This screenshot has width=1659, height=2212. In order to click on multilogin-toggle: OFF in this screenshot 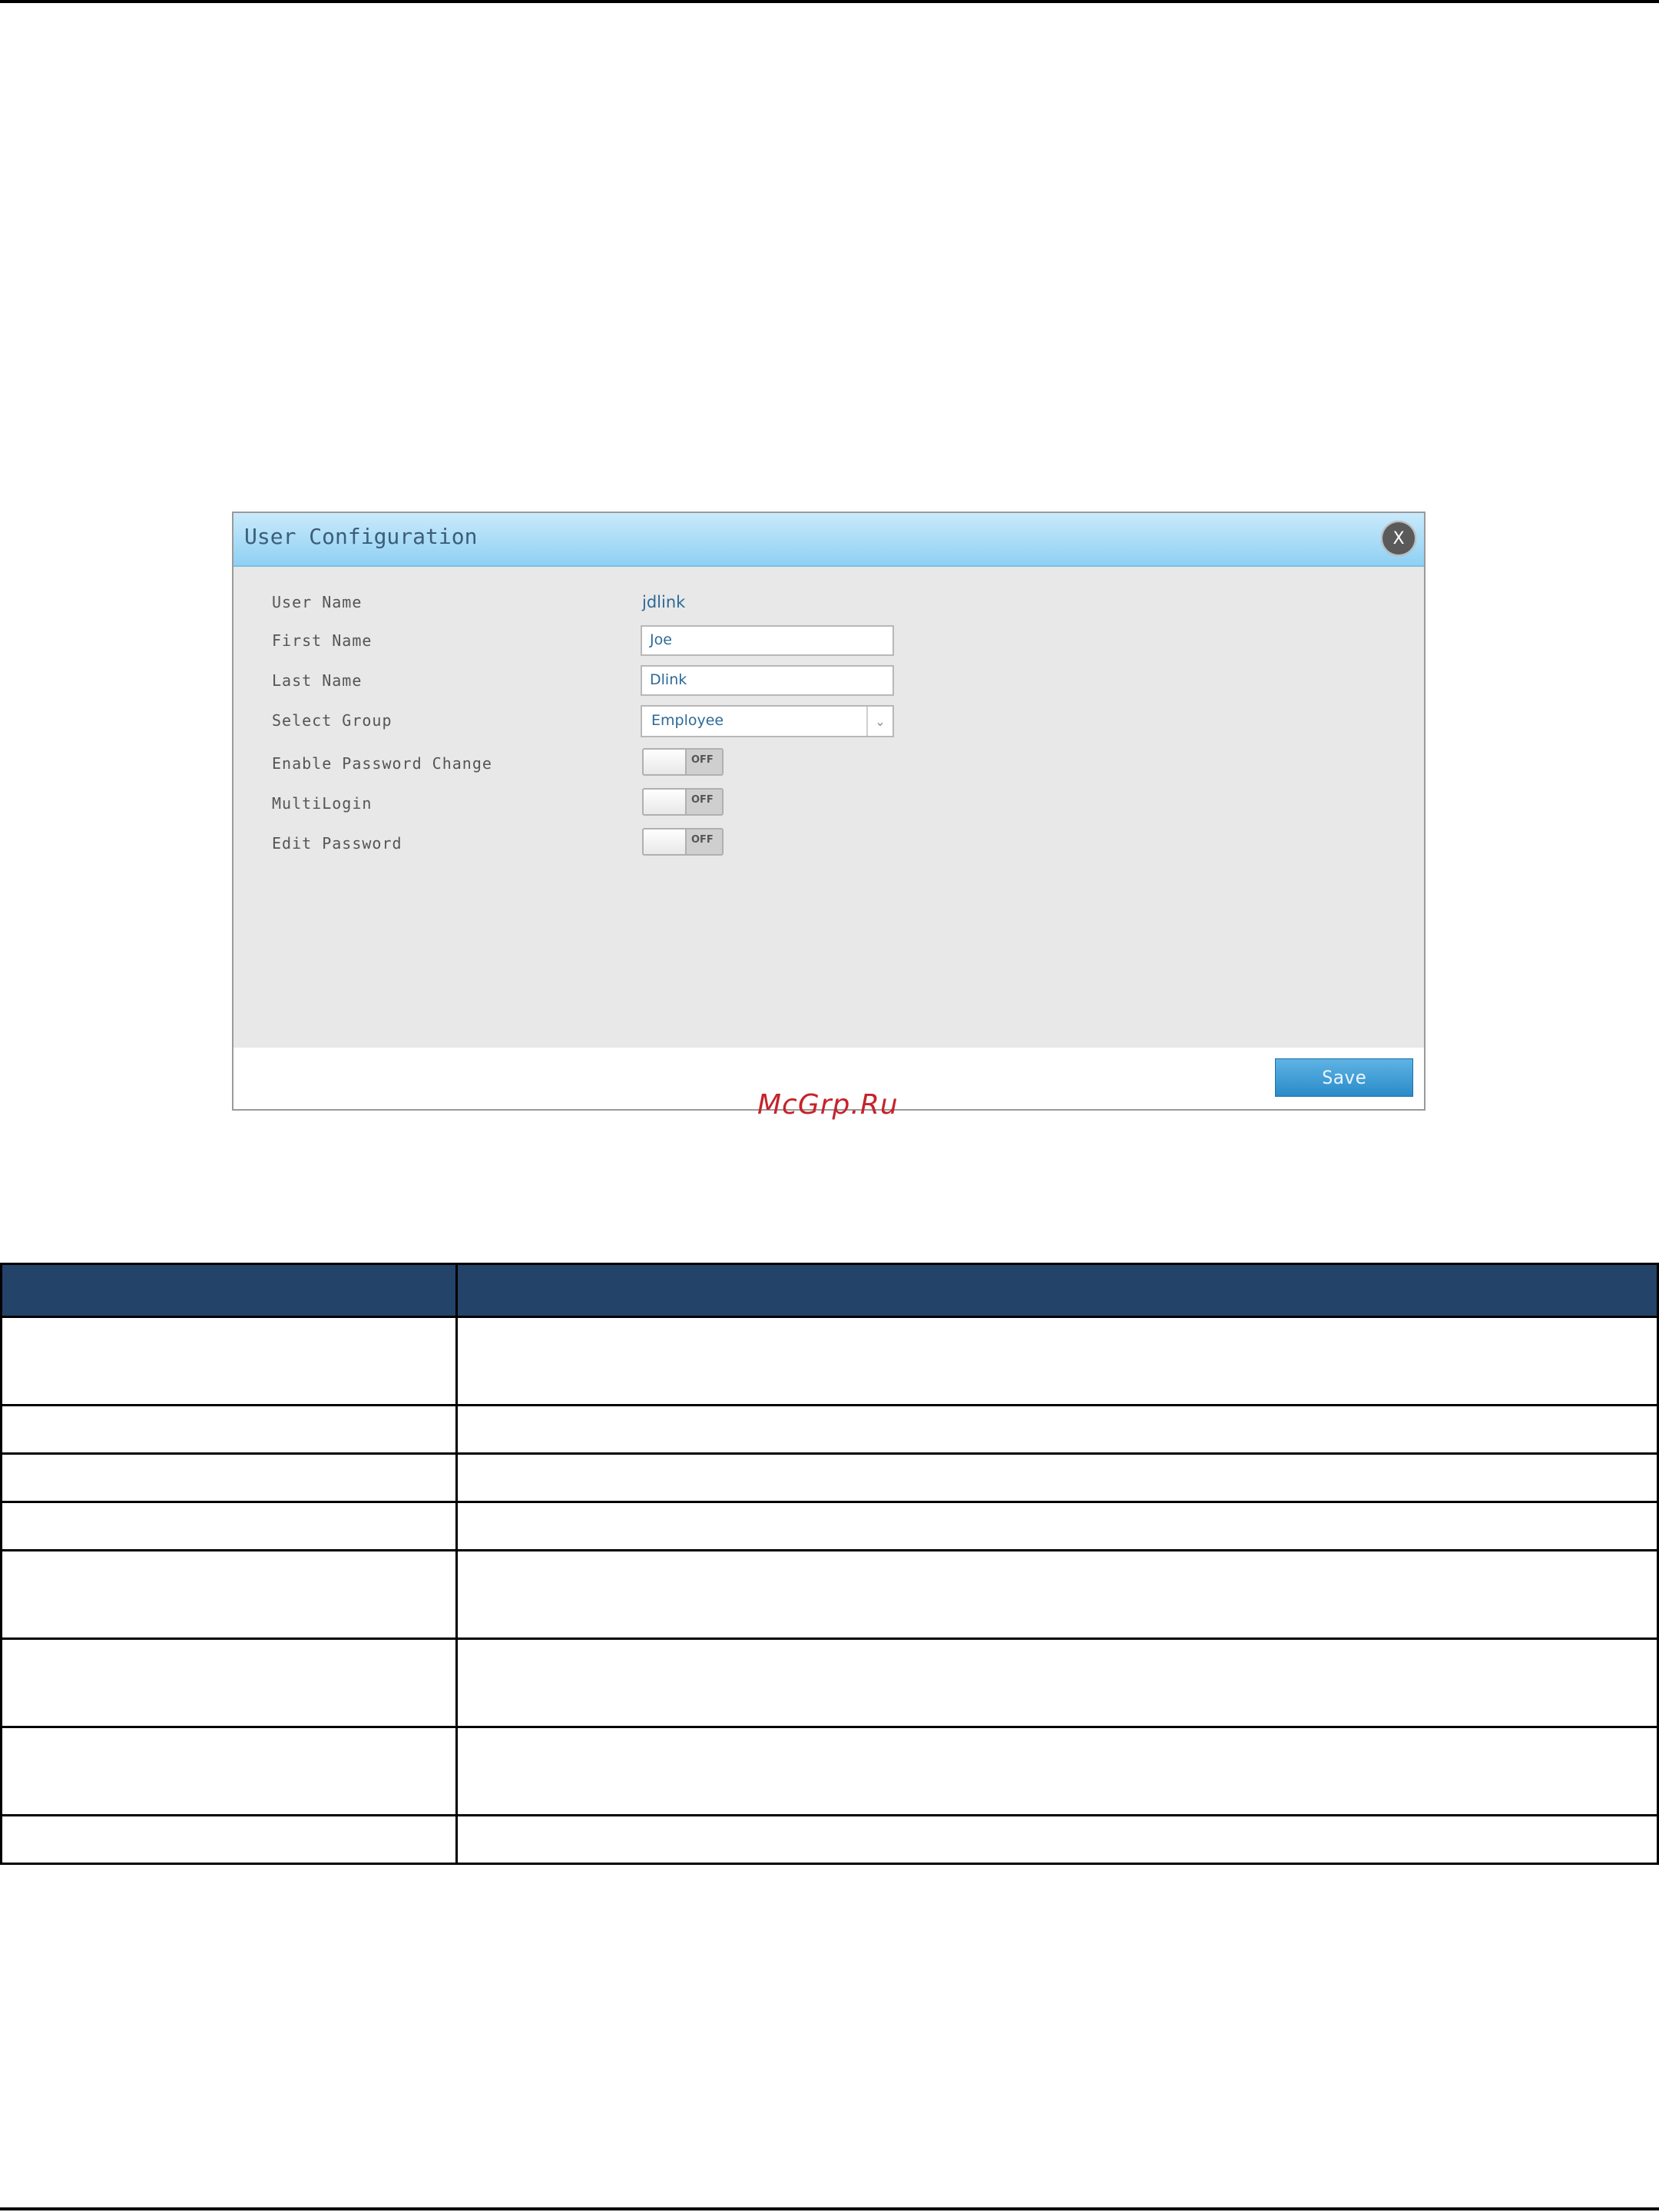, I will do `click(683, 802)`.